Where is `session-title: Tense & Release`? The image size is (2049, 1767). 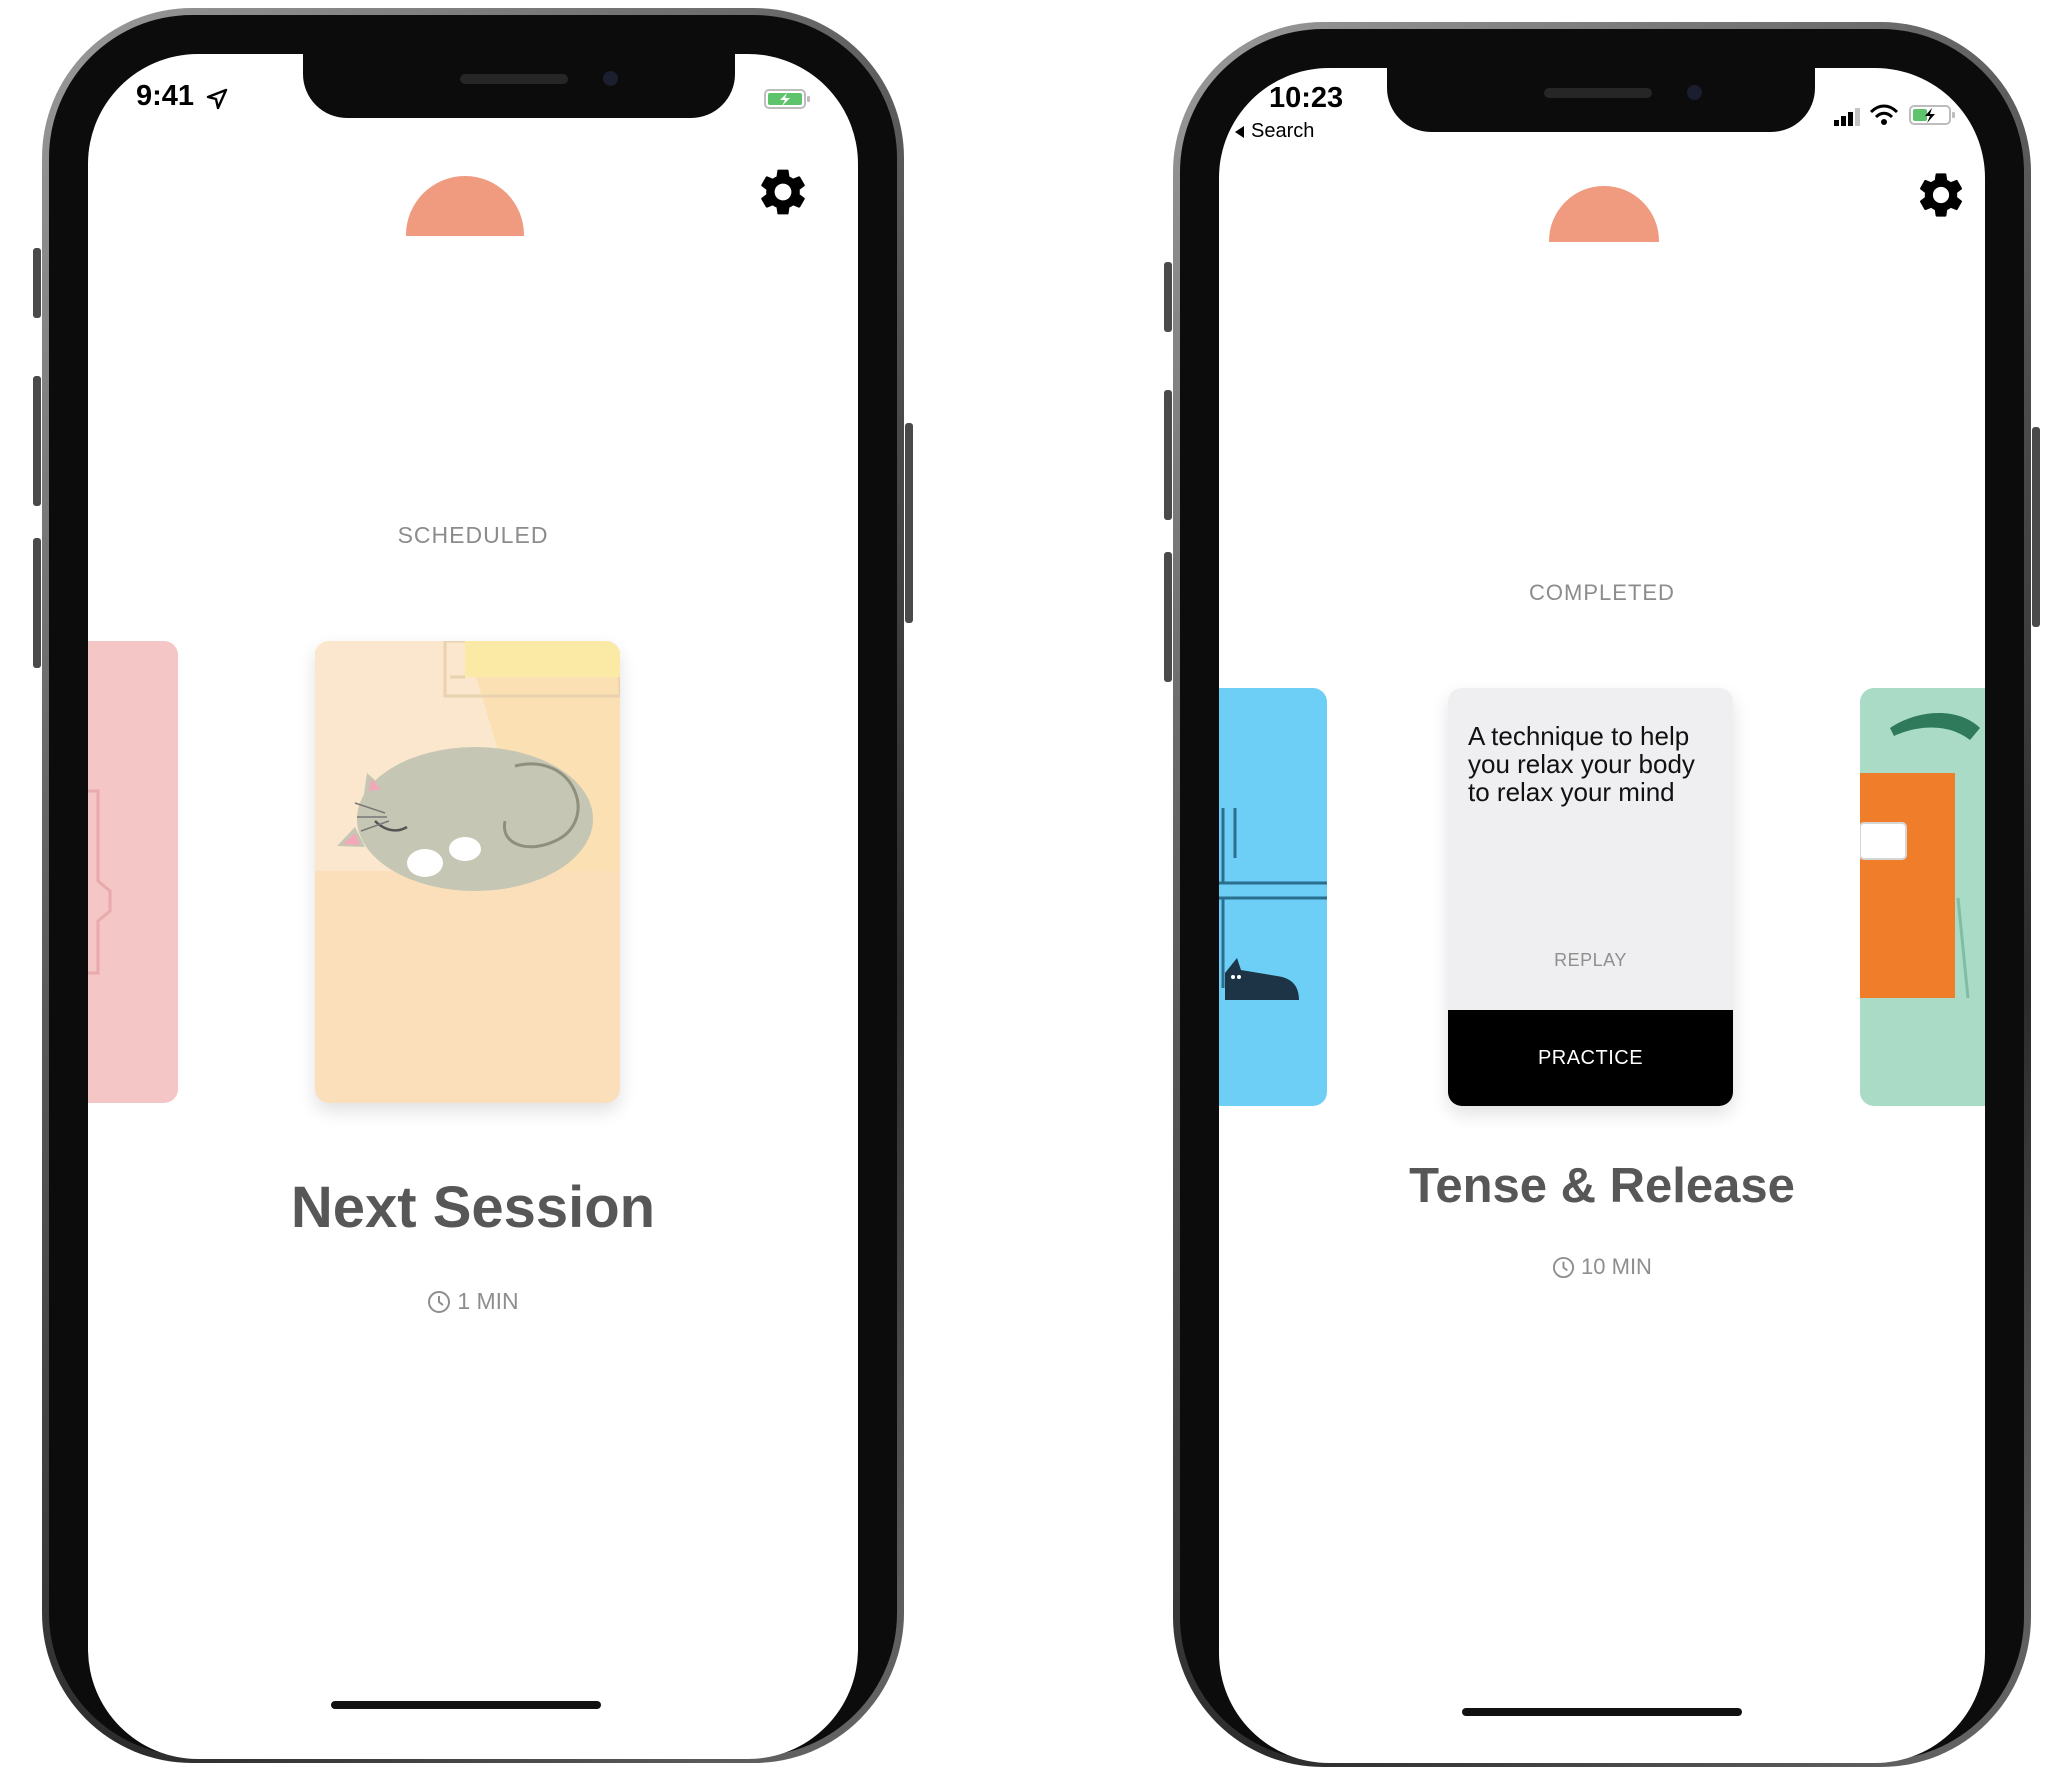 session-title: Tense & Release is located at coordinates (1602, 1186).